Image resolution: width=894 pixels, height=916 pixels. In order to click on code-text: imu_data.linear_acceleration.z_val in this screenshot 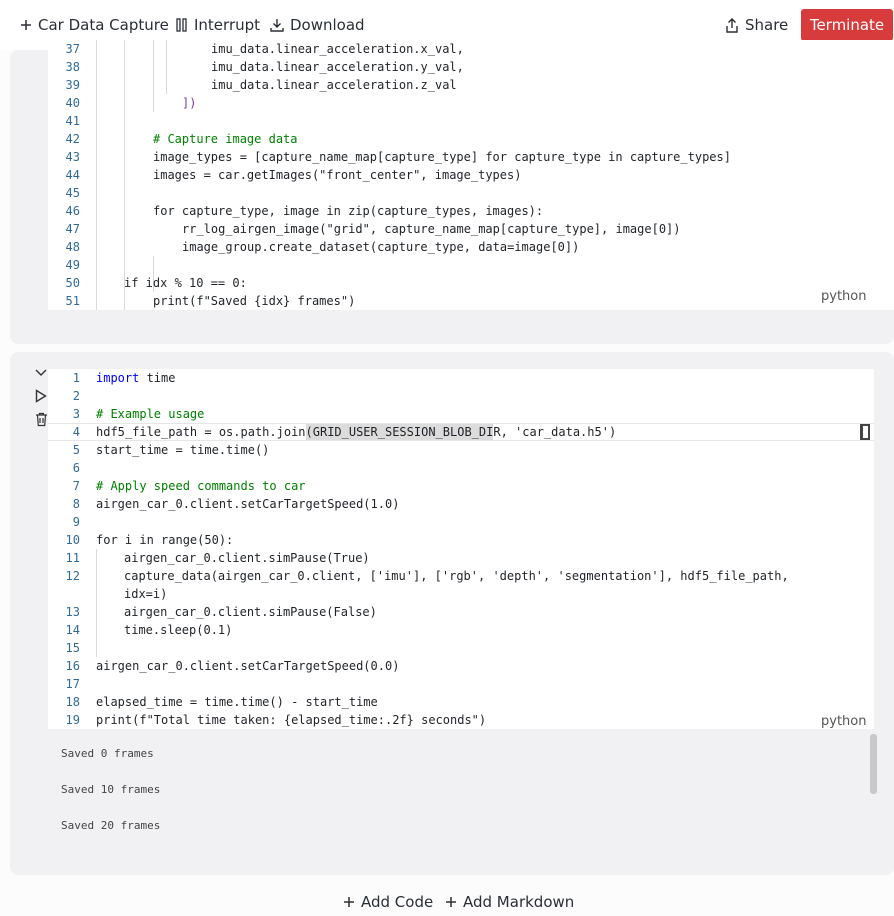, I will do `click(334, 85)`.